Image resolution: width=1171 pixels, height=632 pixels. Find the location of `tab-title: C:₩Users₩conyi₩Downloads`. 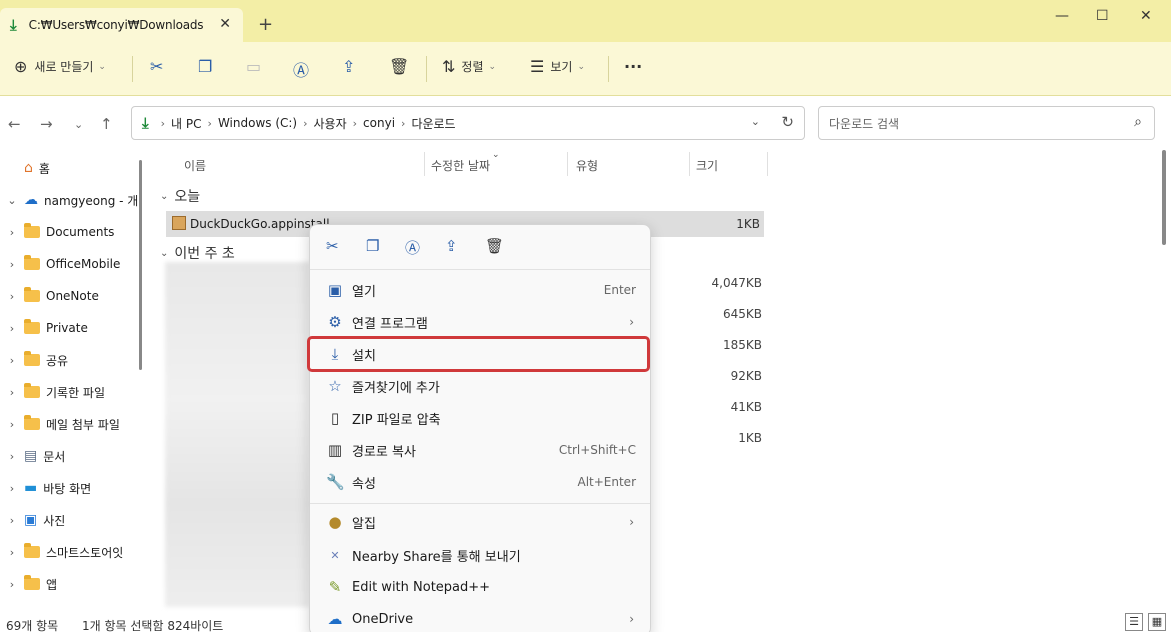

tab-title: C:₩Users₩conyi₩Downloads is located at coordinates (116, 25).